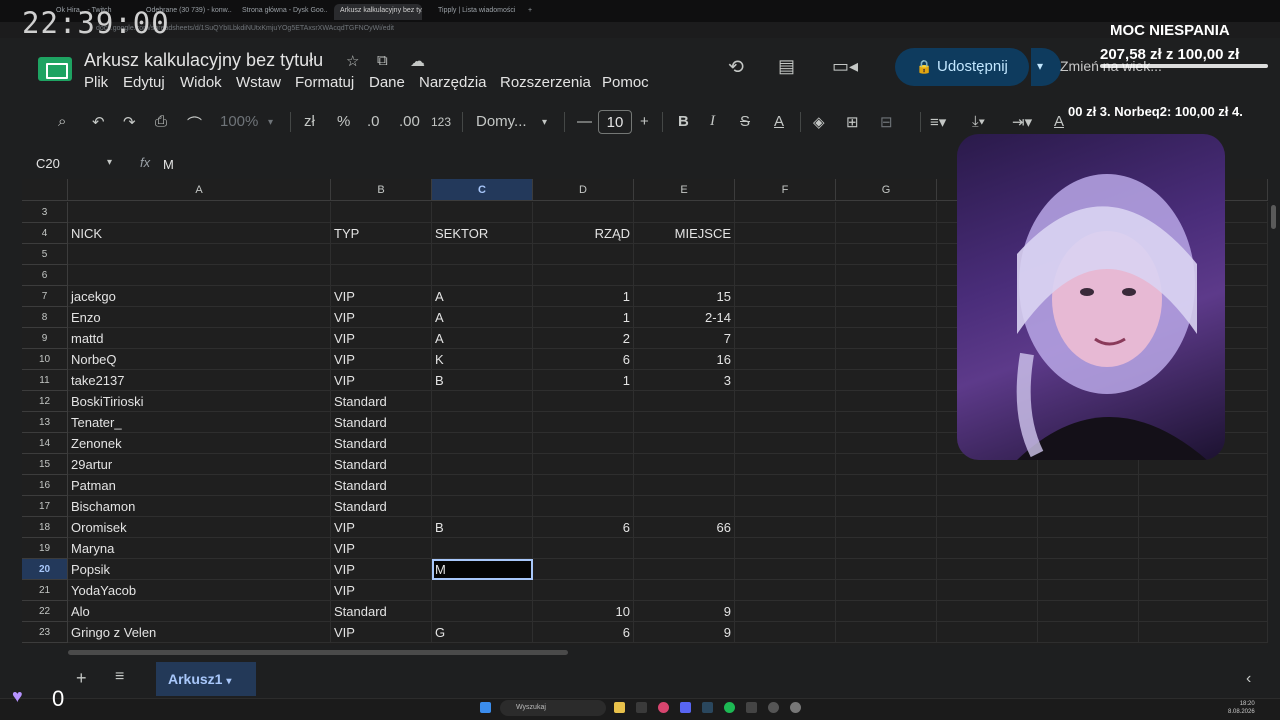 The image size is (1280, 720). What do you see at coordinates (270, 122) in the screenshot?
I see `zoom-chevron-icon: ▾` at bounding box center [270, 122].